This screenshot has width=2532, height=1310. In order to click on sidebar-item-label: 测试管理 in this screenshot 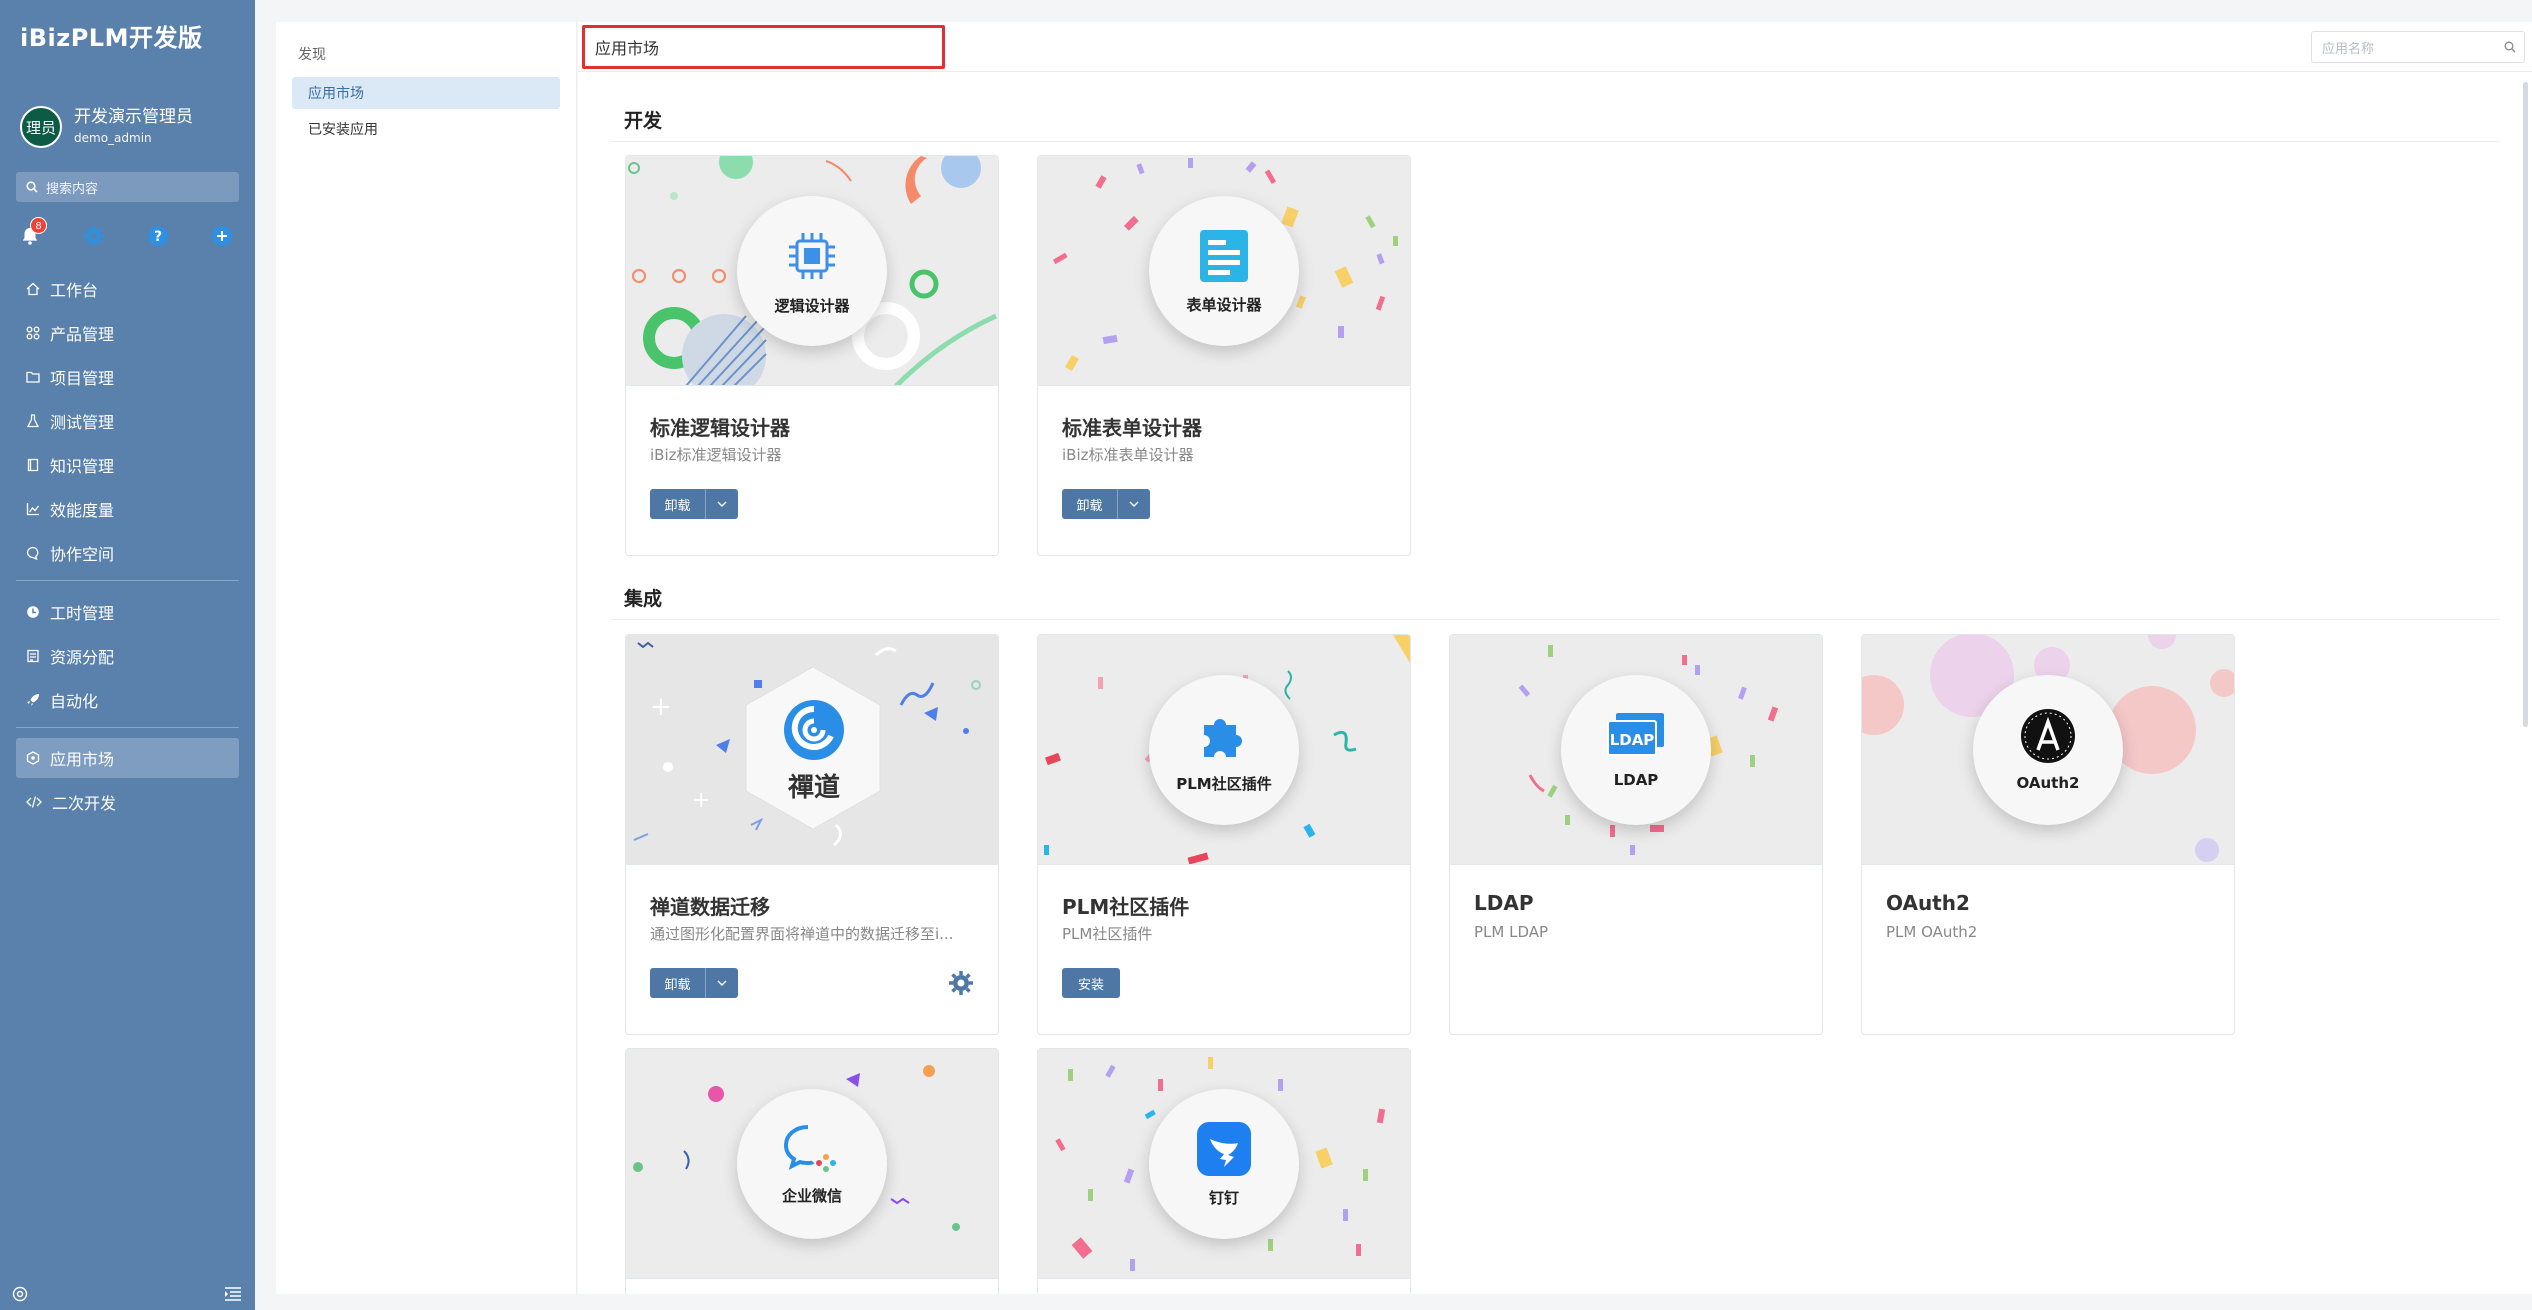, I will do `click(82, 422)`.